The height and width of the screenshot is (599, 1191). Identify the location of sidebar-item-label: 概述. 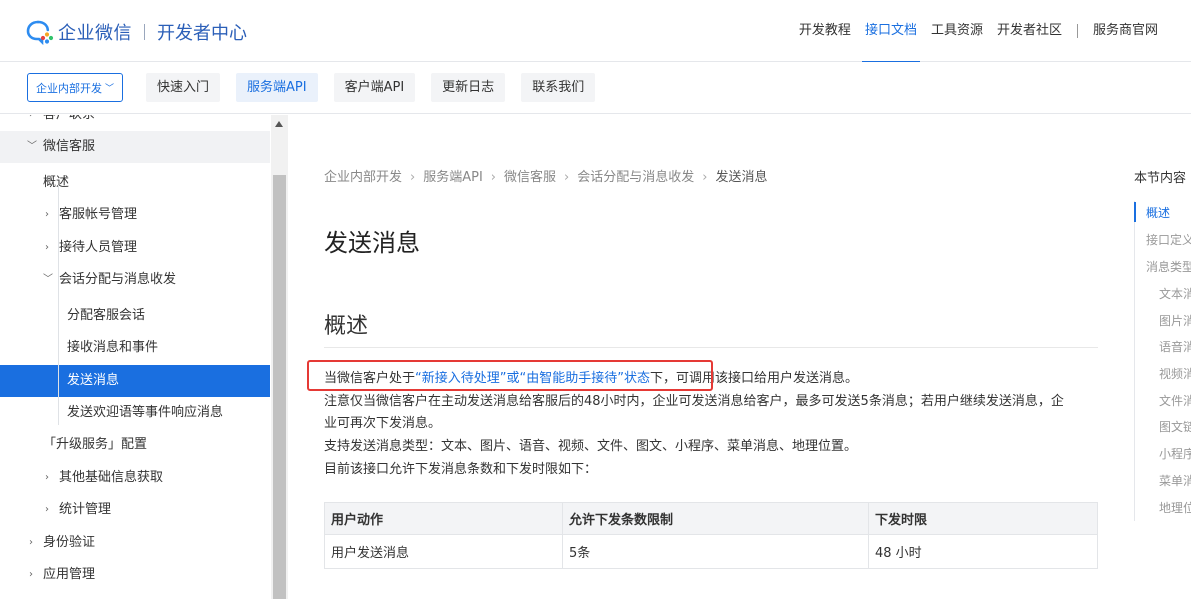
(56, 182).